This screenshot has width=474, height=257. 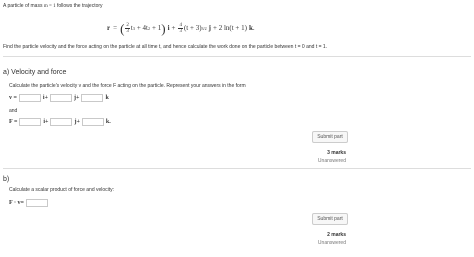 What do you see at coordinates (108, 122) in the screenshot?
I see `f-k-label: k.` at bounding box center [108, 122].